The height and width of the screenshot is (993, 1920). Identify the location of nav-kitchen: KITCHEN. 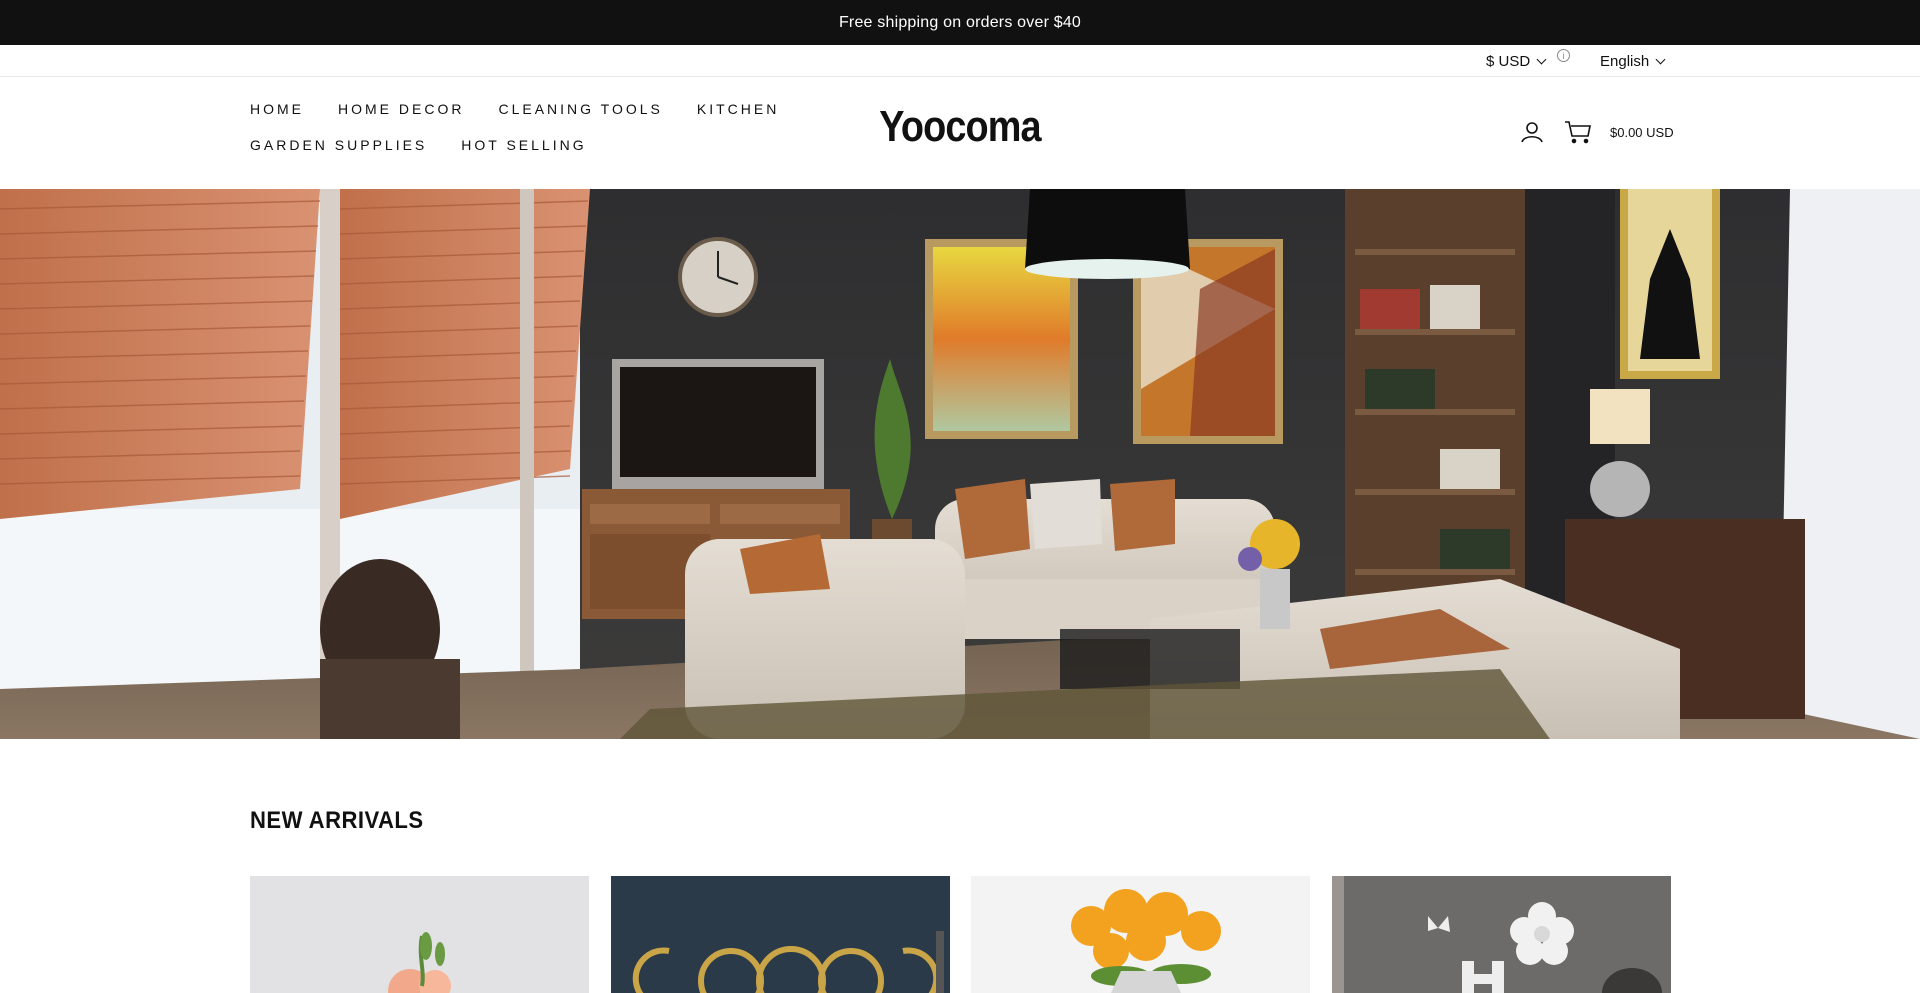
(738, 109).